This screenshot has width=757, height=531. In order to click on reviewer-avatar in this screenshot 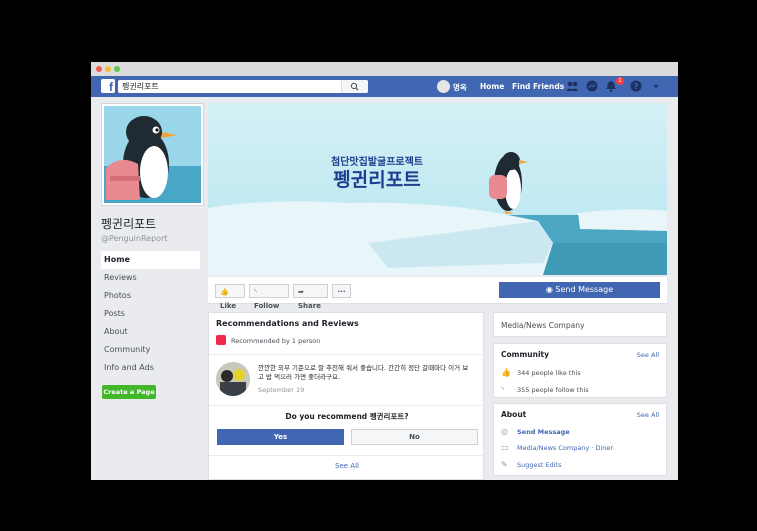, I will do `click(233, 379)`.